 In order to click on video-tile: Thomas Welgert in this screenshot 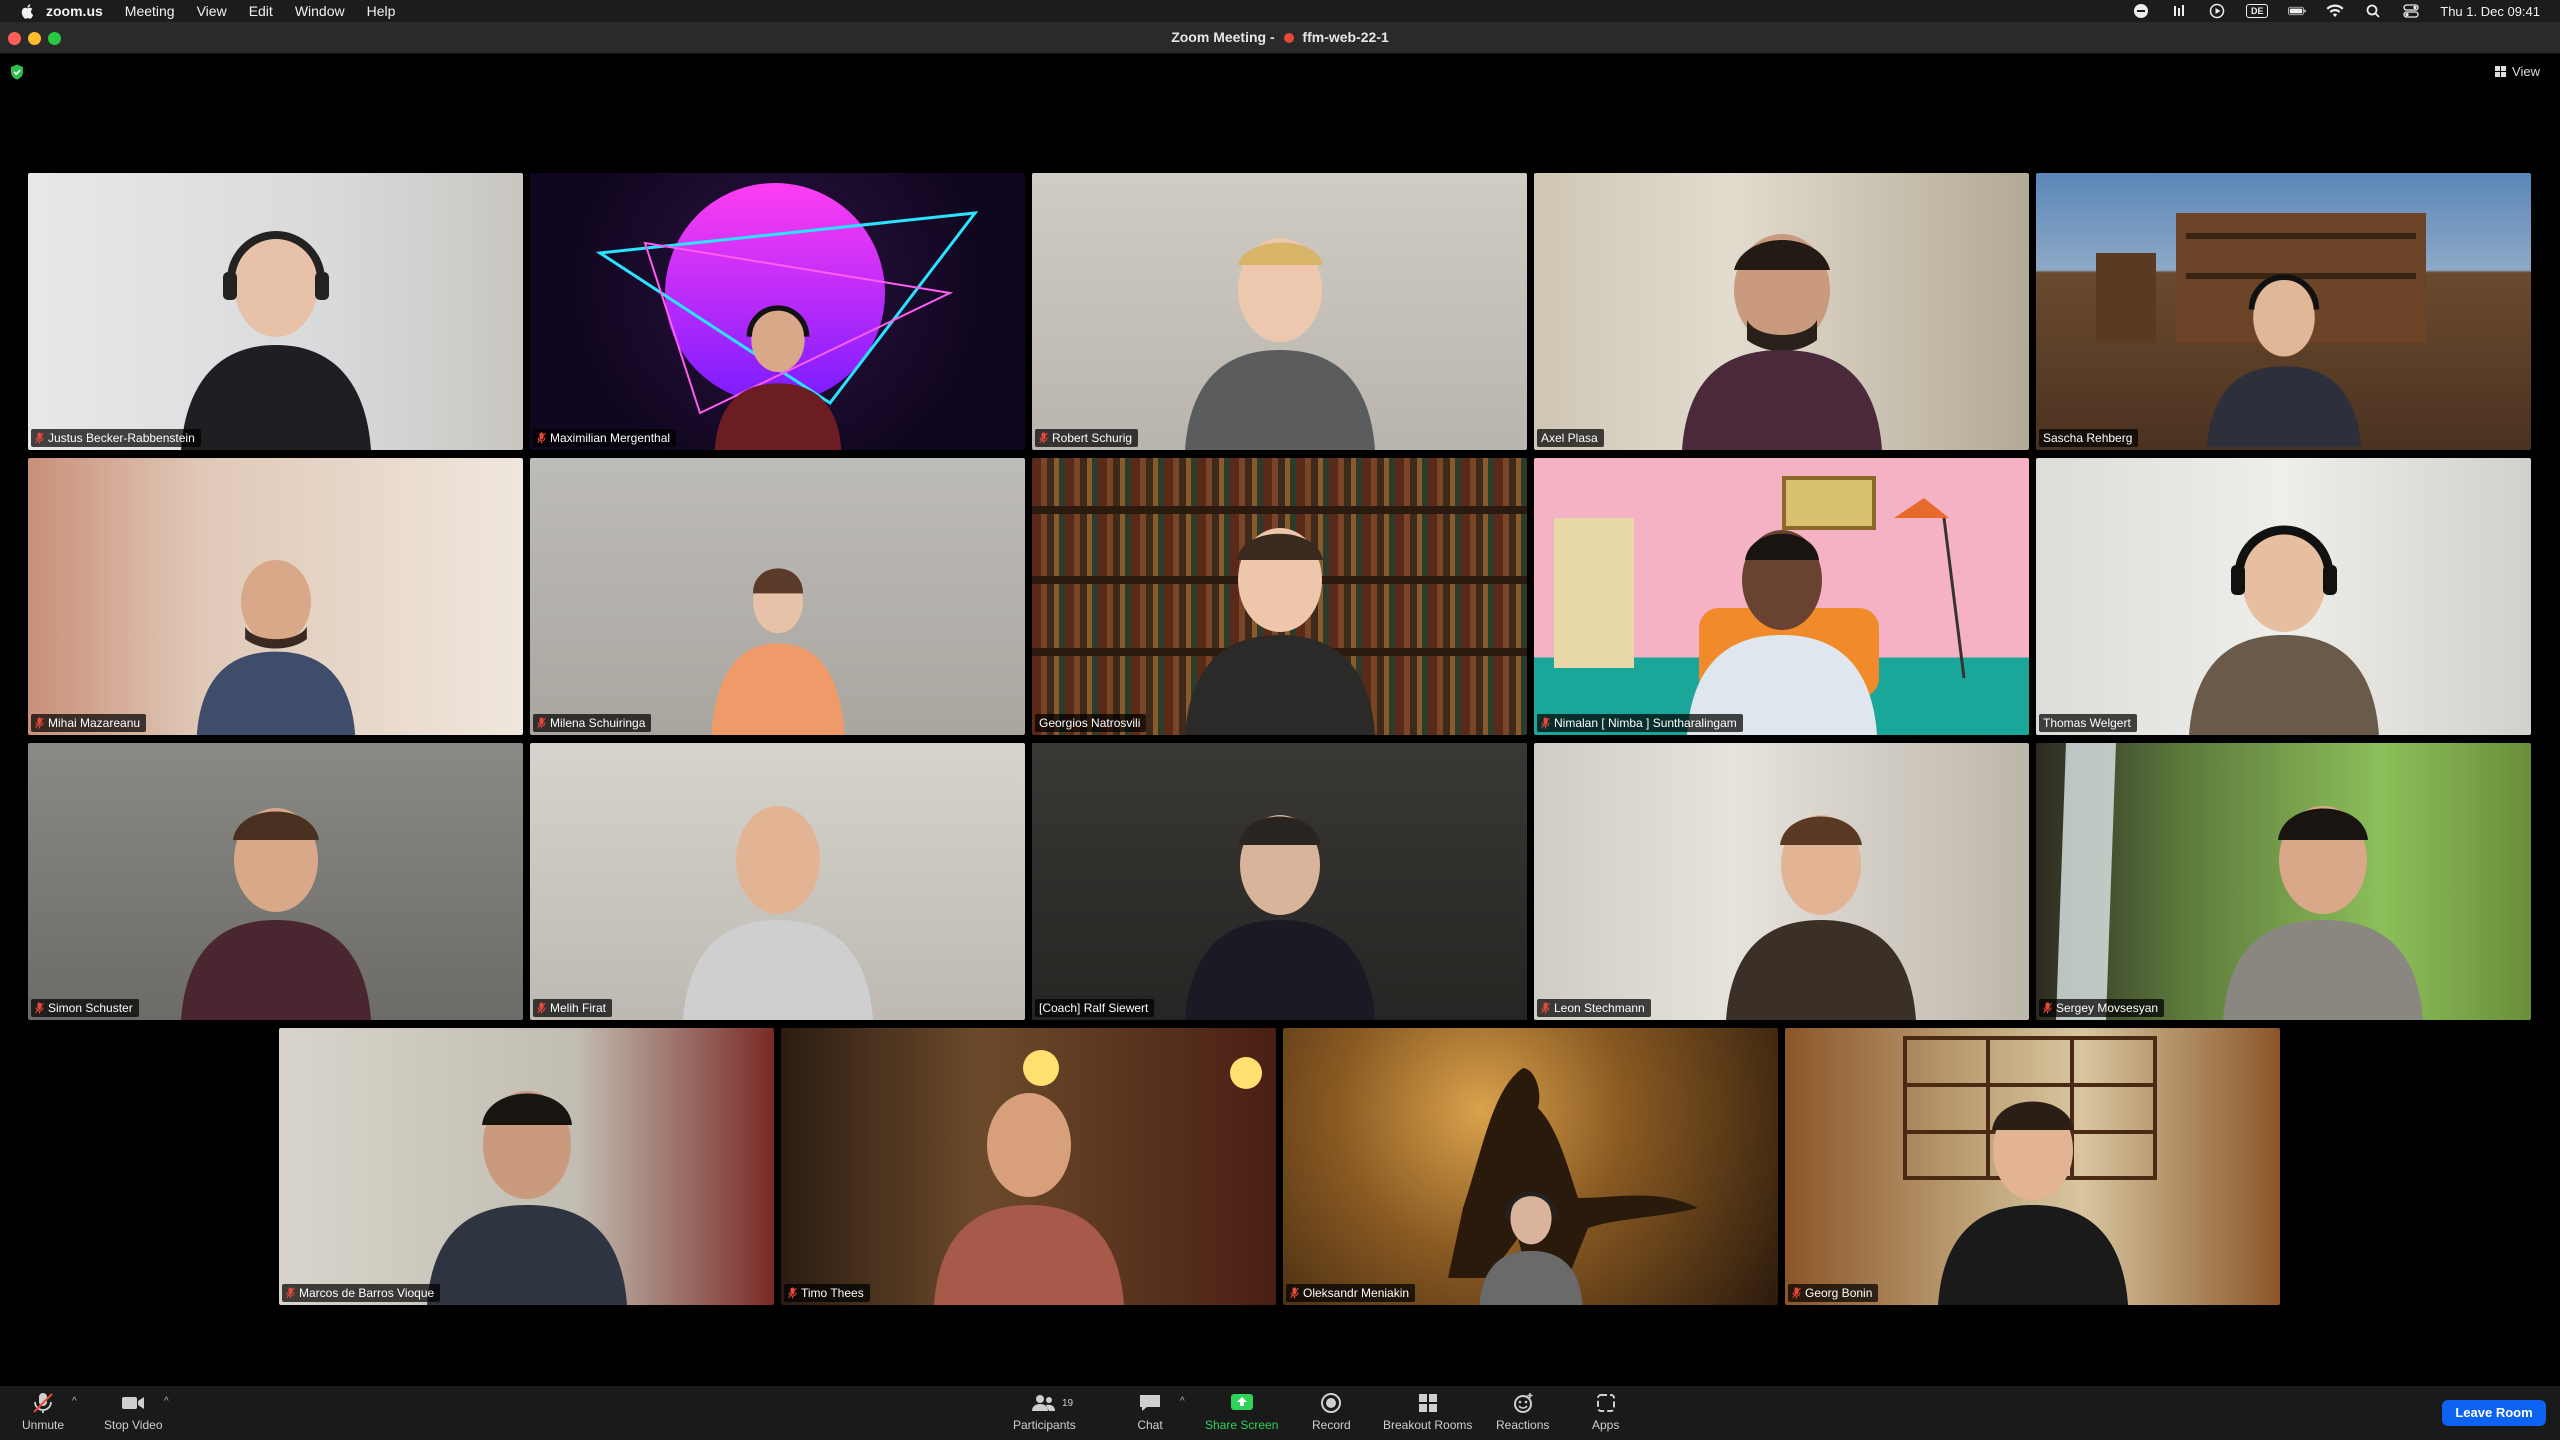, I will do `click(2283, 596)`.